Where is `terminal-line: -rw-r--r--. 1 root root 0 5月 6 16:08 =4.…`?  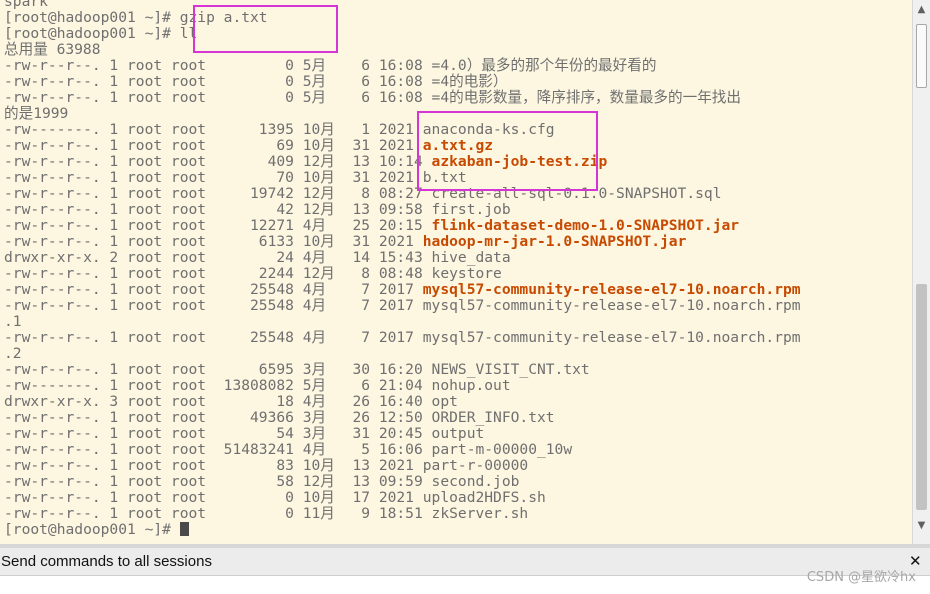
terminal-line: -rw-r--r--. 1 root root 0 5月 6 16:08 =4.… is located at coordinates (402, 66).